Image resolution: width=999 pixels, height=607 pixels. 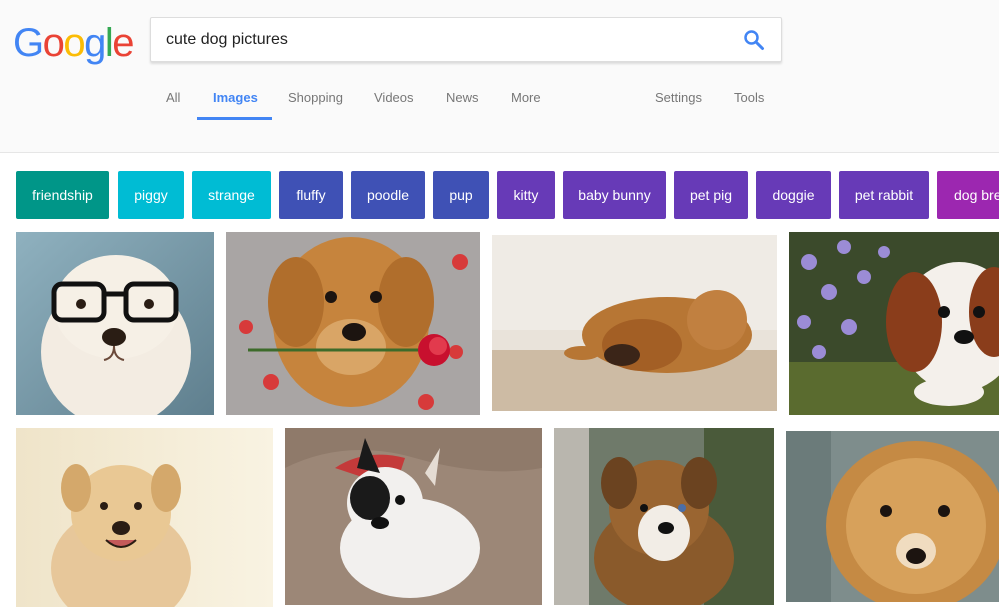 I want to click on search-query: cute dog pictures, so click(x=227, y=40).